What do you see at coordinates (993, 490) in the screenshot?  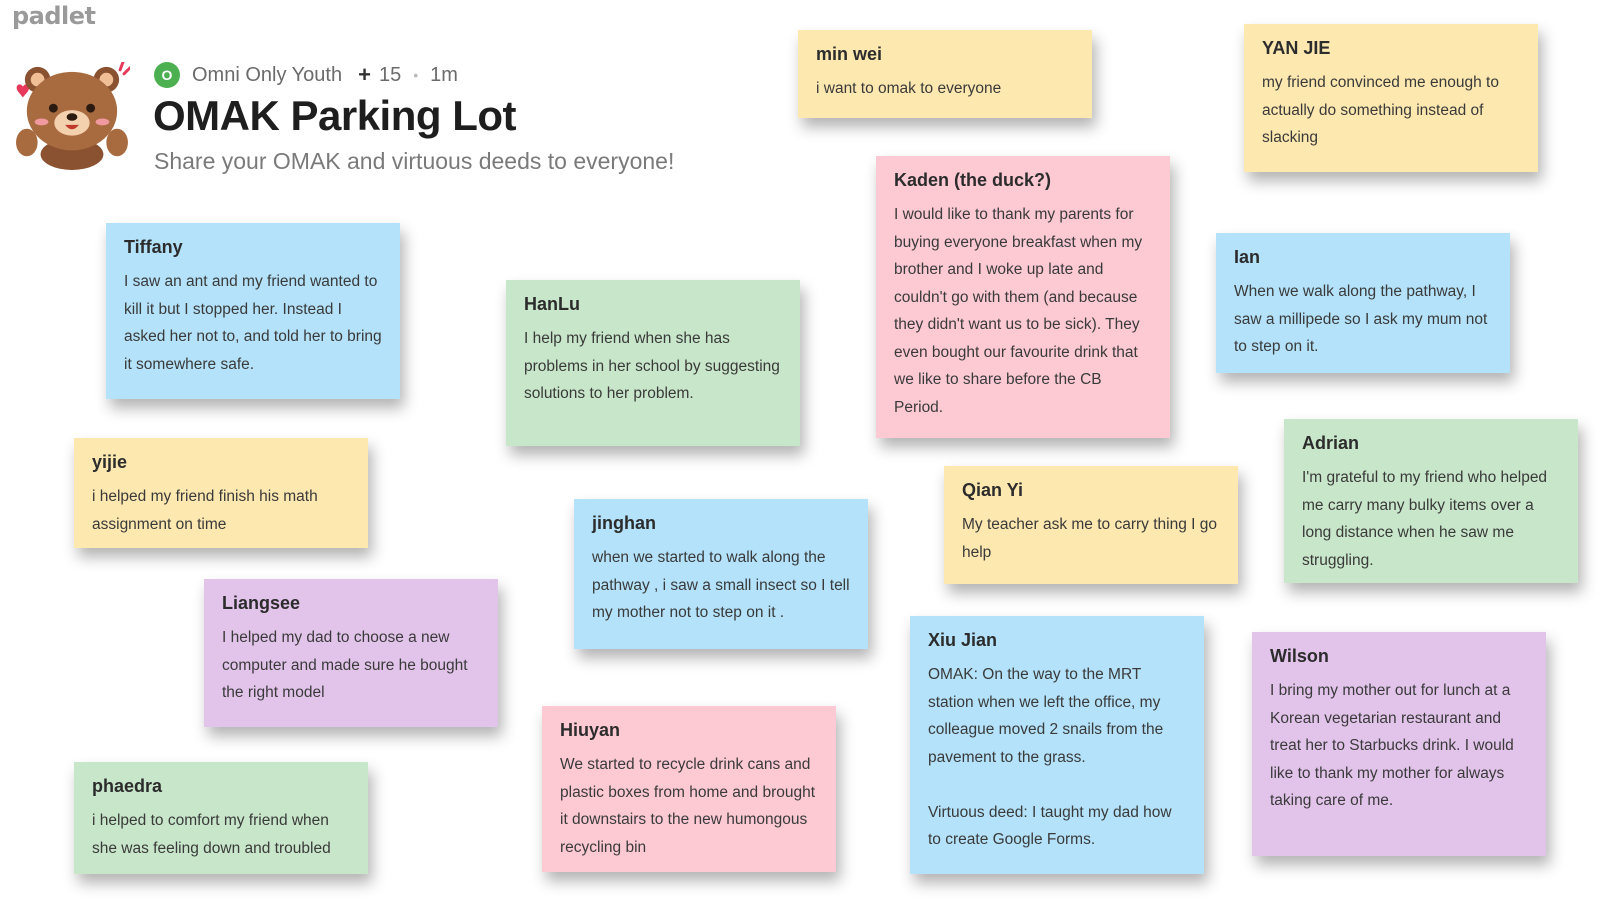 I see `post-author: Qian Yi` at bounding box center [993, 490].